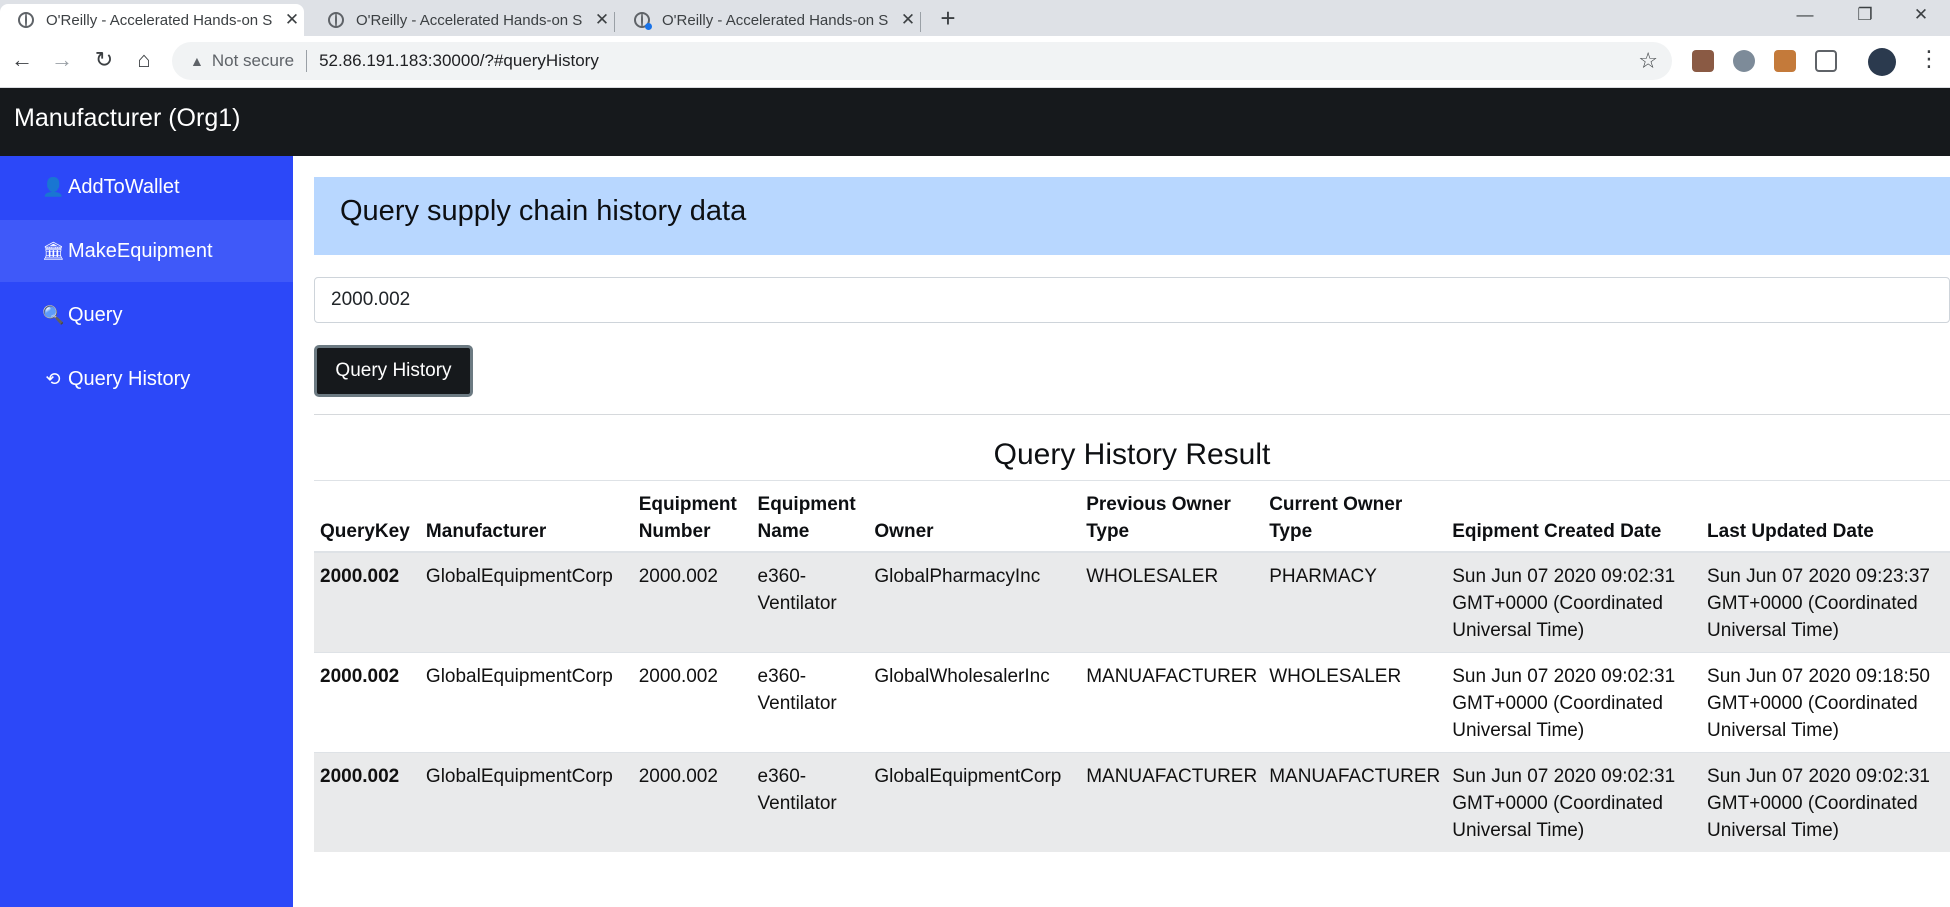 This screenshot has height=907, width=1950. Describe the element at coordinates (1929, 59) in the screenshot. I see `menu-kebab-icon: ⋮` at that location.